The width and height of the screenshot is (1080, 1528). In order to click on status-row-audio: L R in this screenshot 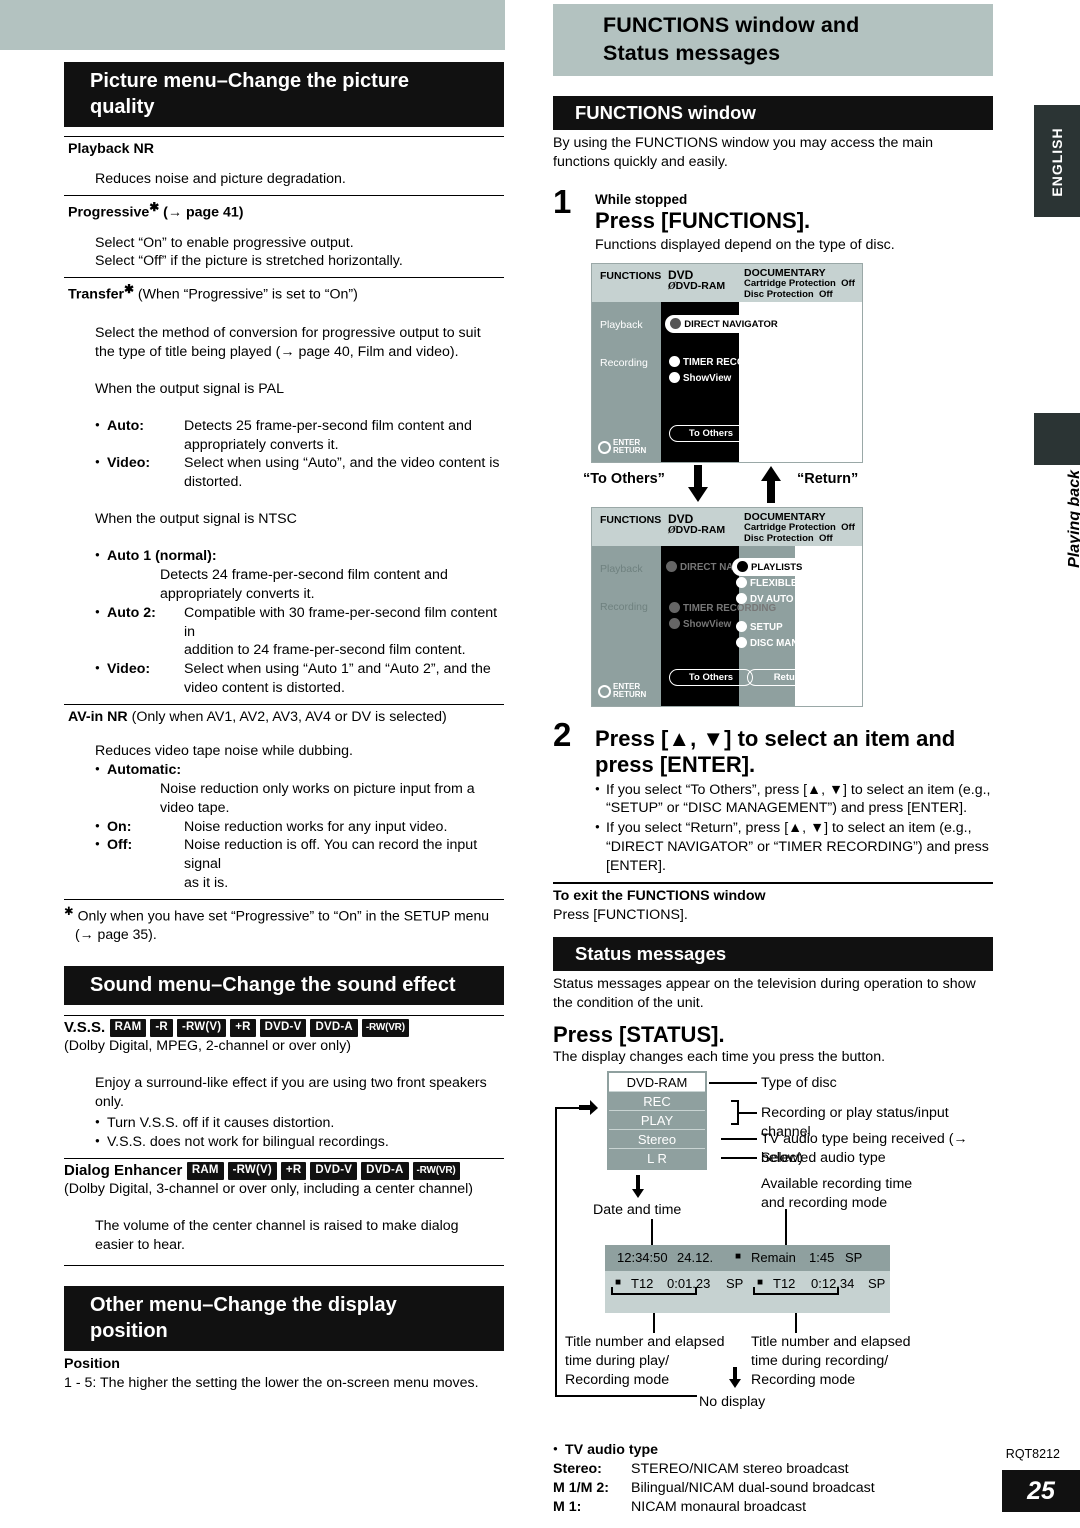, I will do `click(657, 1159)`.